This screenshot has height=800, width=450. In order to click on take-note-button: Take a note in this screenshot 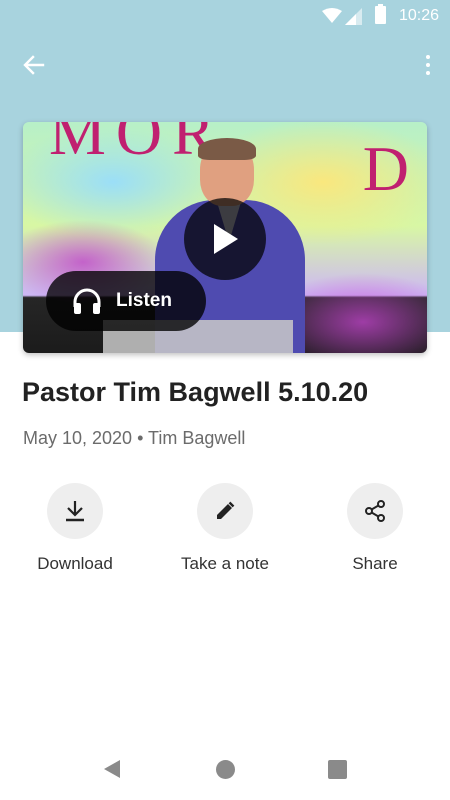, I will do `click(225, 528)`.